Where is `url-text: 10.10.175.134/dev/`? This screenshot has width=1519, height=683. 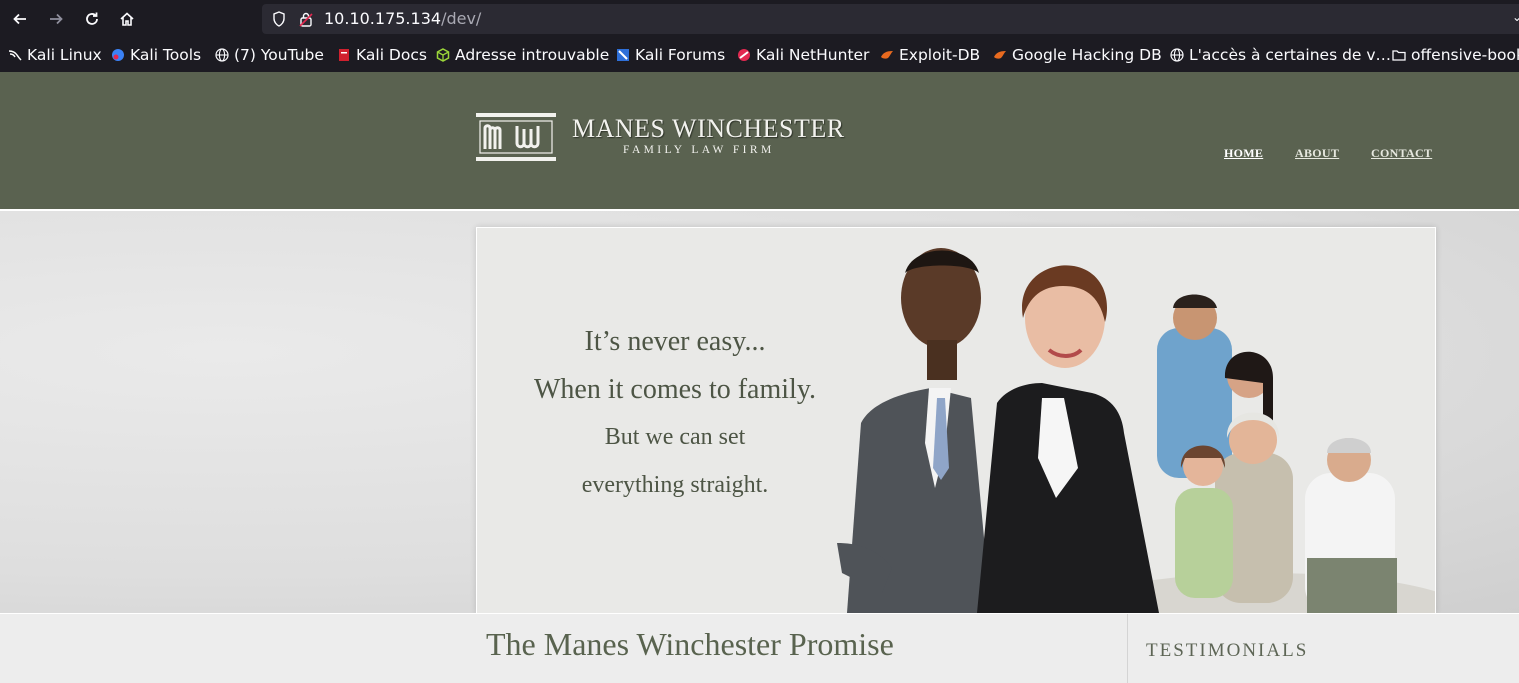 url-text: 10.10.175.134/dev/ is located at coordinates (402, 18).